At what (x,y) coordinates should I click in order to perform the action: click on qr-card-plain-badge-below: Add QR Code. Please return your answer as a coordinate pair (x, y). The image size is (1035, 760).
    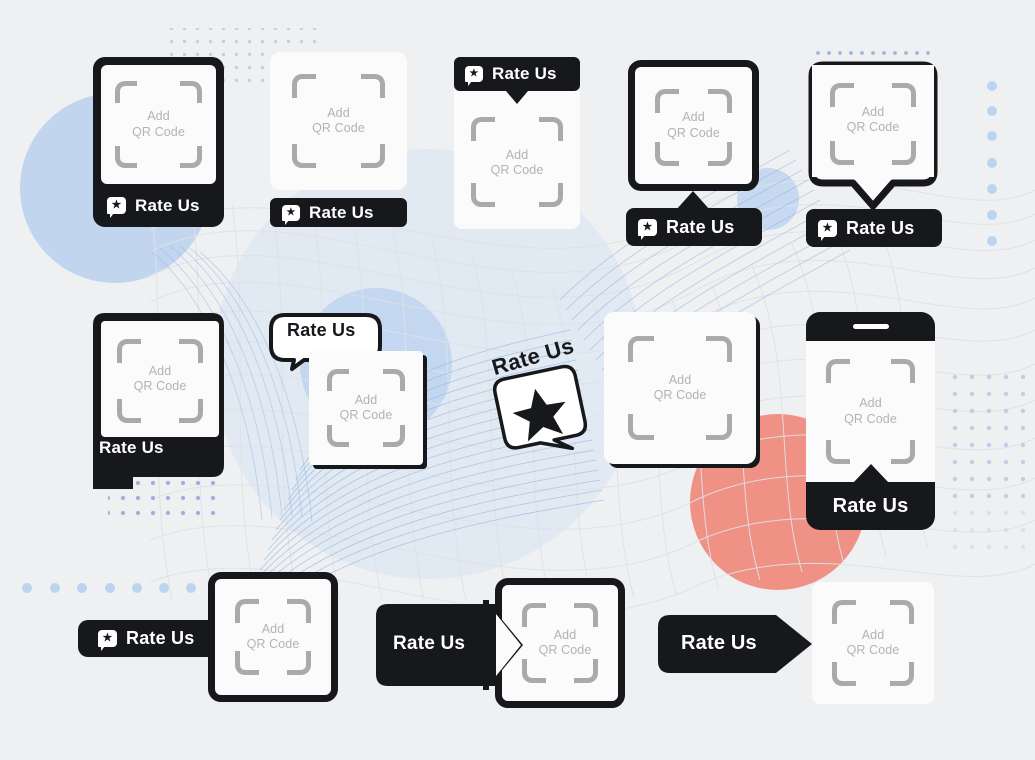
    Looking at the image, I should click on (338, 121).